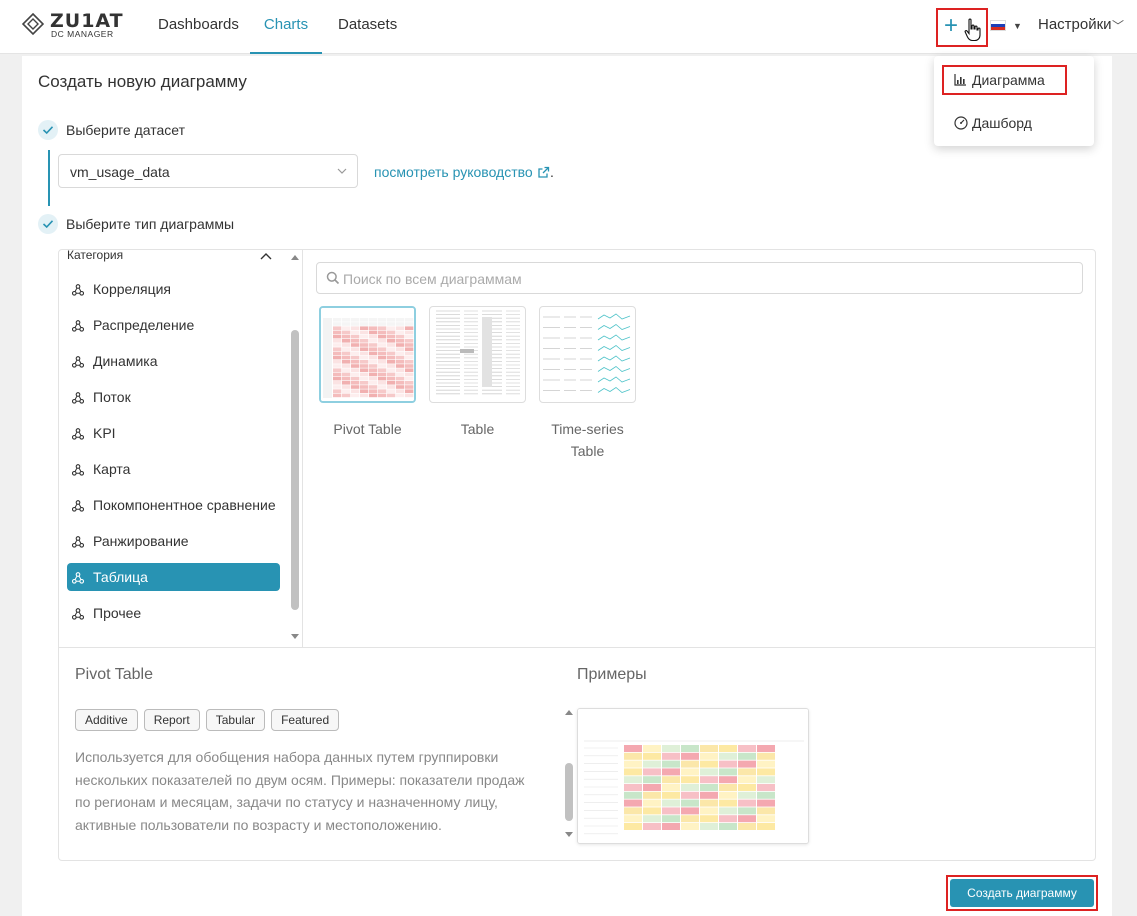 The height and width of the screenshot is (916, 1137). What do you see at coordinates (82, 34) in the screenshot?
I see `brand-subtitle: DC MANAGER` at bounding box center [82, 34].